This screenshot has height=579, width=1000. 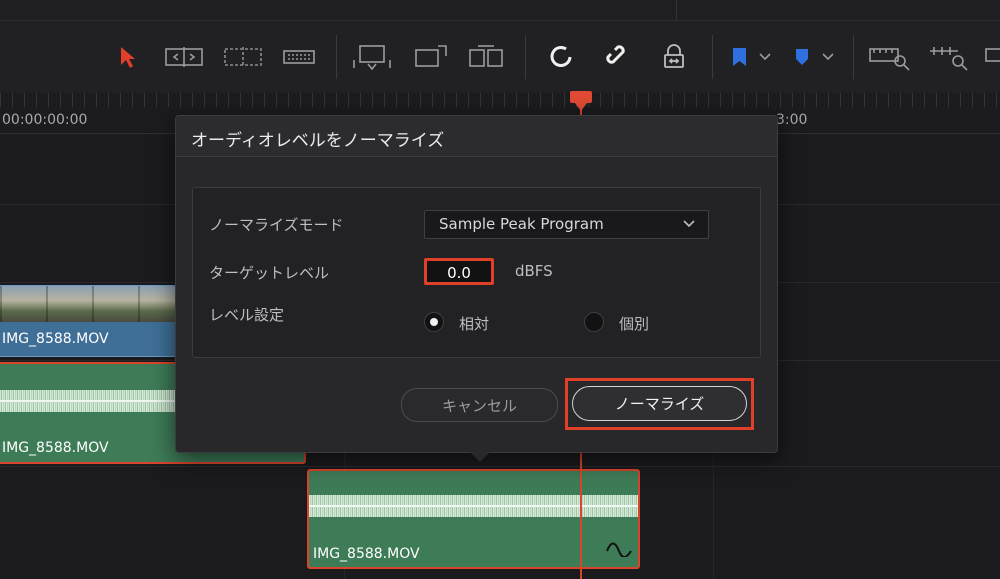 What do you see at coordinates (594, 322) in the screenshot?
I see `radio-individual` at bounding box center [594, 322].